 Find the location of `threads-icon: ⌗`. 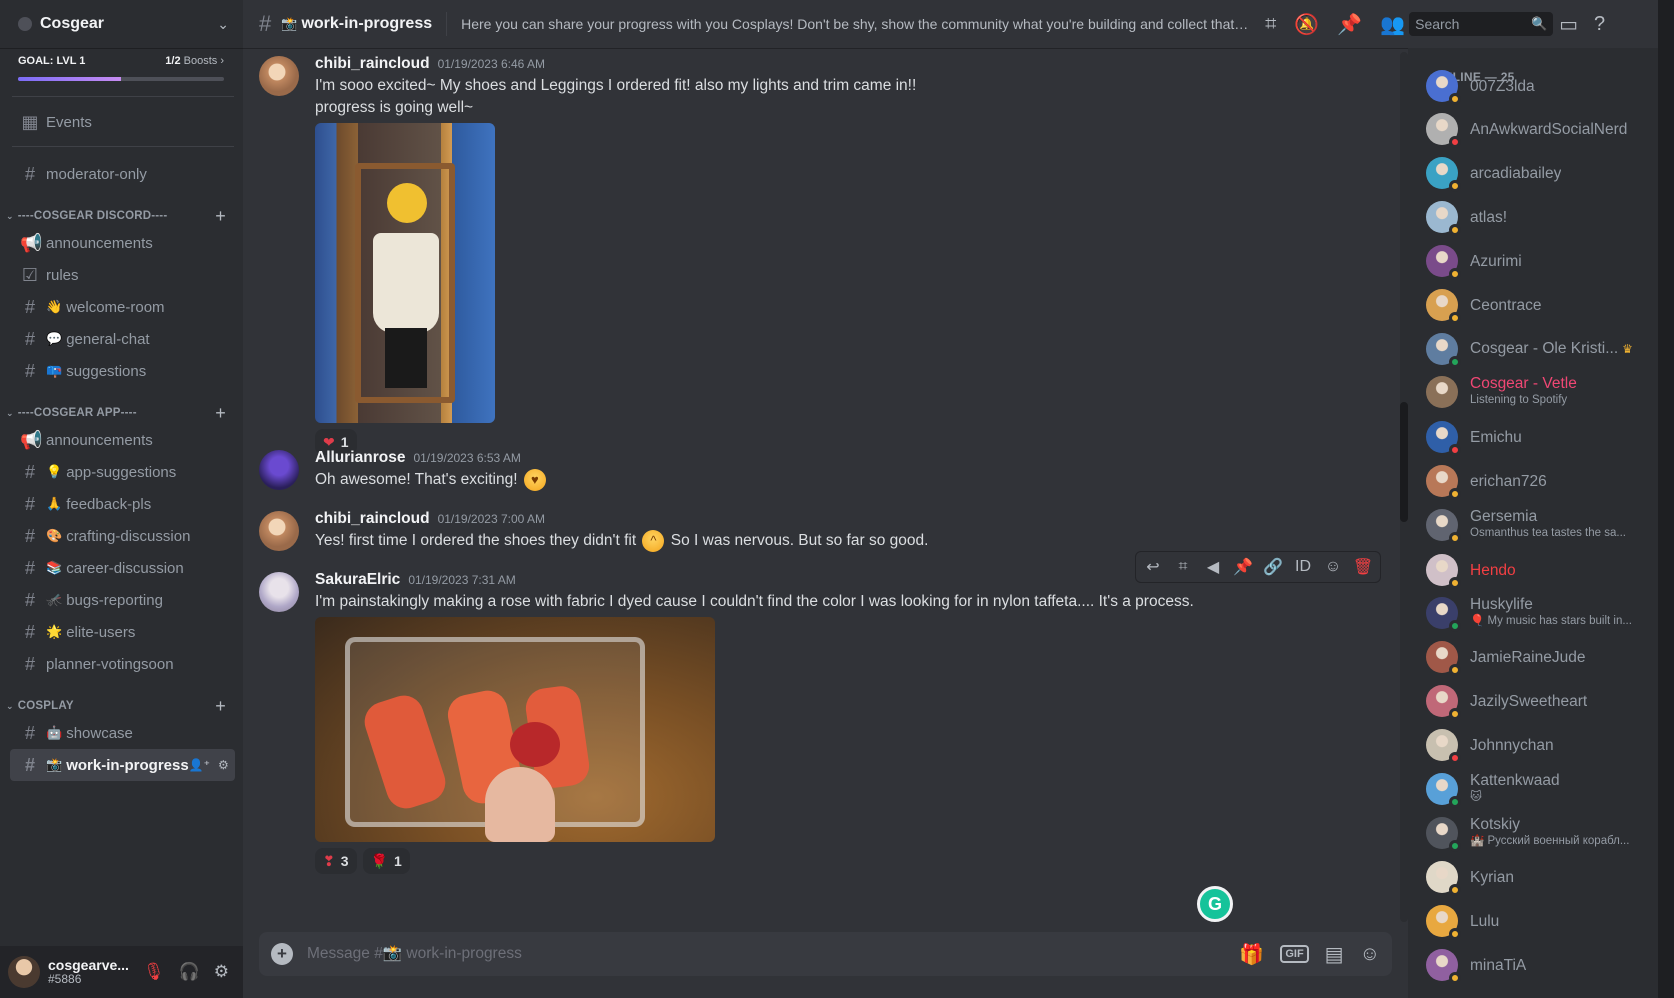

threads-icon: ⌗ is located at coordinates (1270, 24).